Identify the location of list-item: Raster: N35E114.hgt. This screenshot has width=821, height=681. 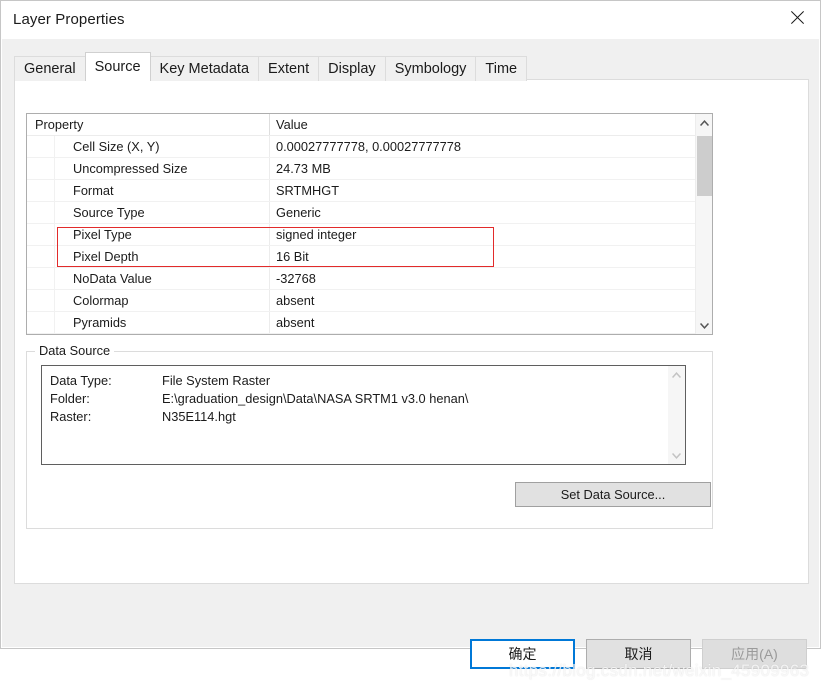
(259, 417).